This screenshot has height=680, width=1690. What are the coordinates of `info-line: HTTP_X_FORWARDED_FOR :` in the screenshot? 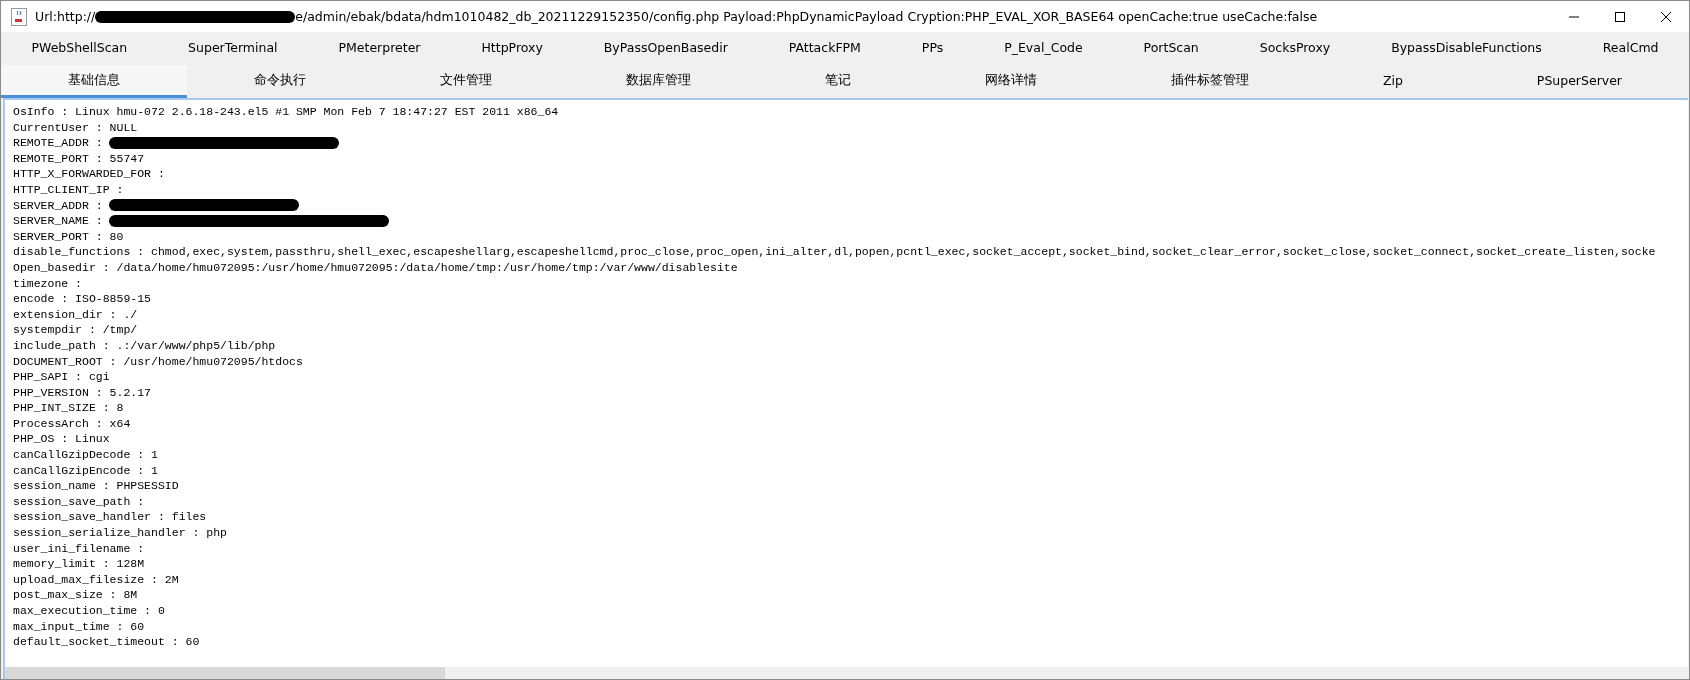 It's located at (89, 174).